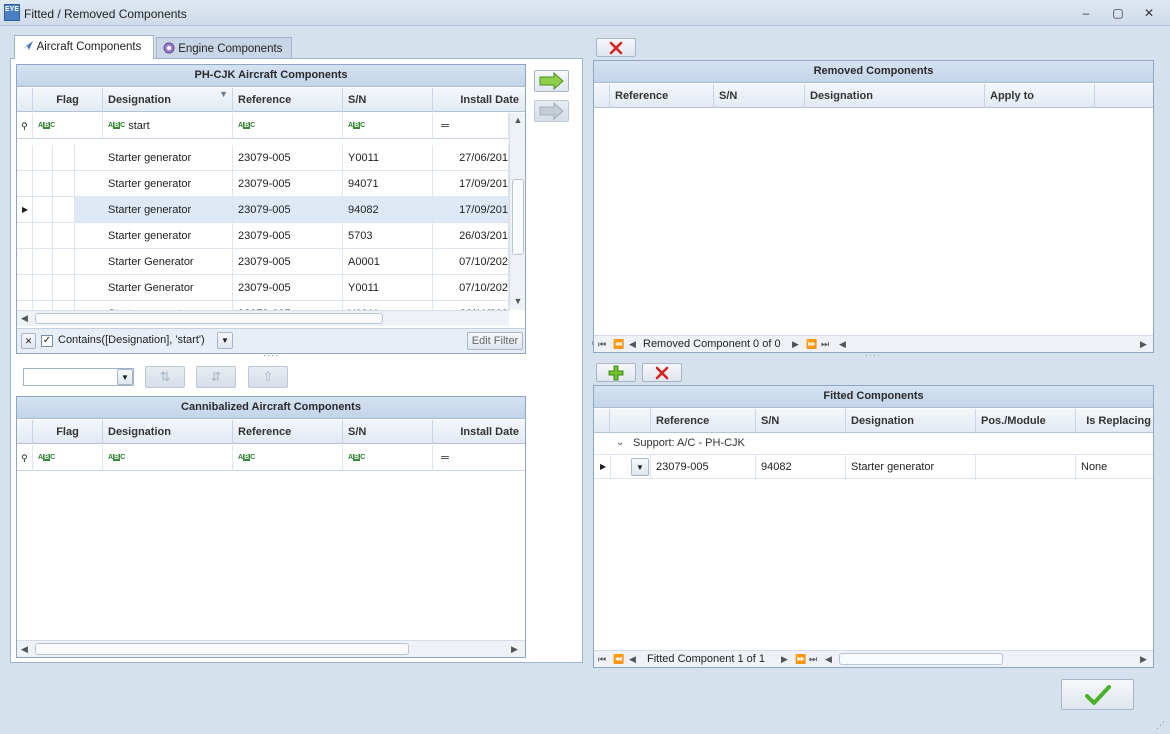  I want to click on vscroll-thumb, so click(518, 217).